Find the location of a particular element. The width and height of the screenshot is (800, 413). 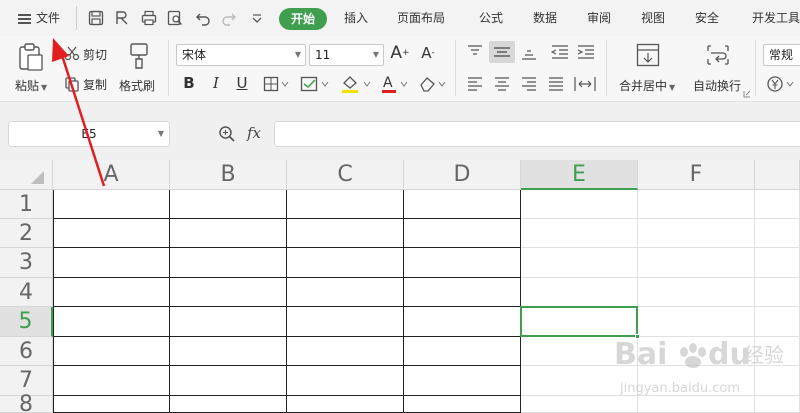

cell-a7 is located at coordinates (111, 381).